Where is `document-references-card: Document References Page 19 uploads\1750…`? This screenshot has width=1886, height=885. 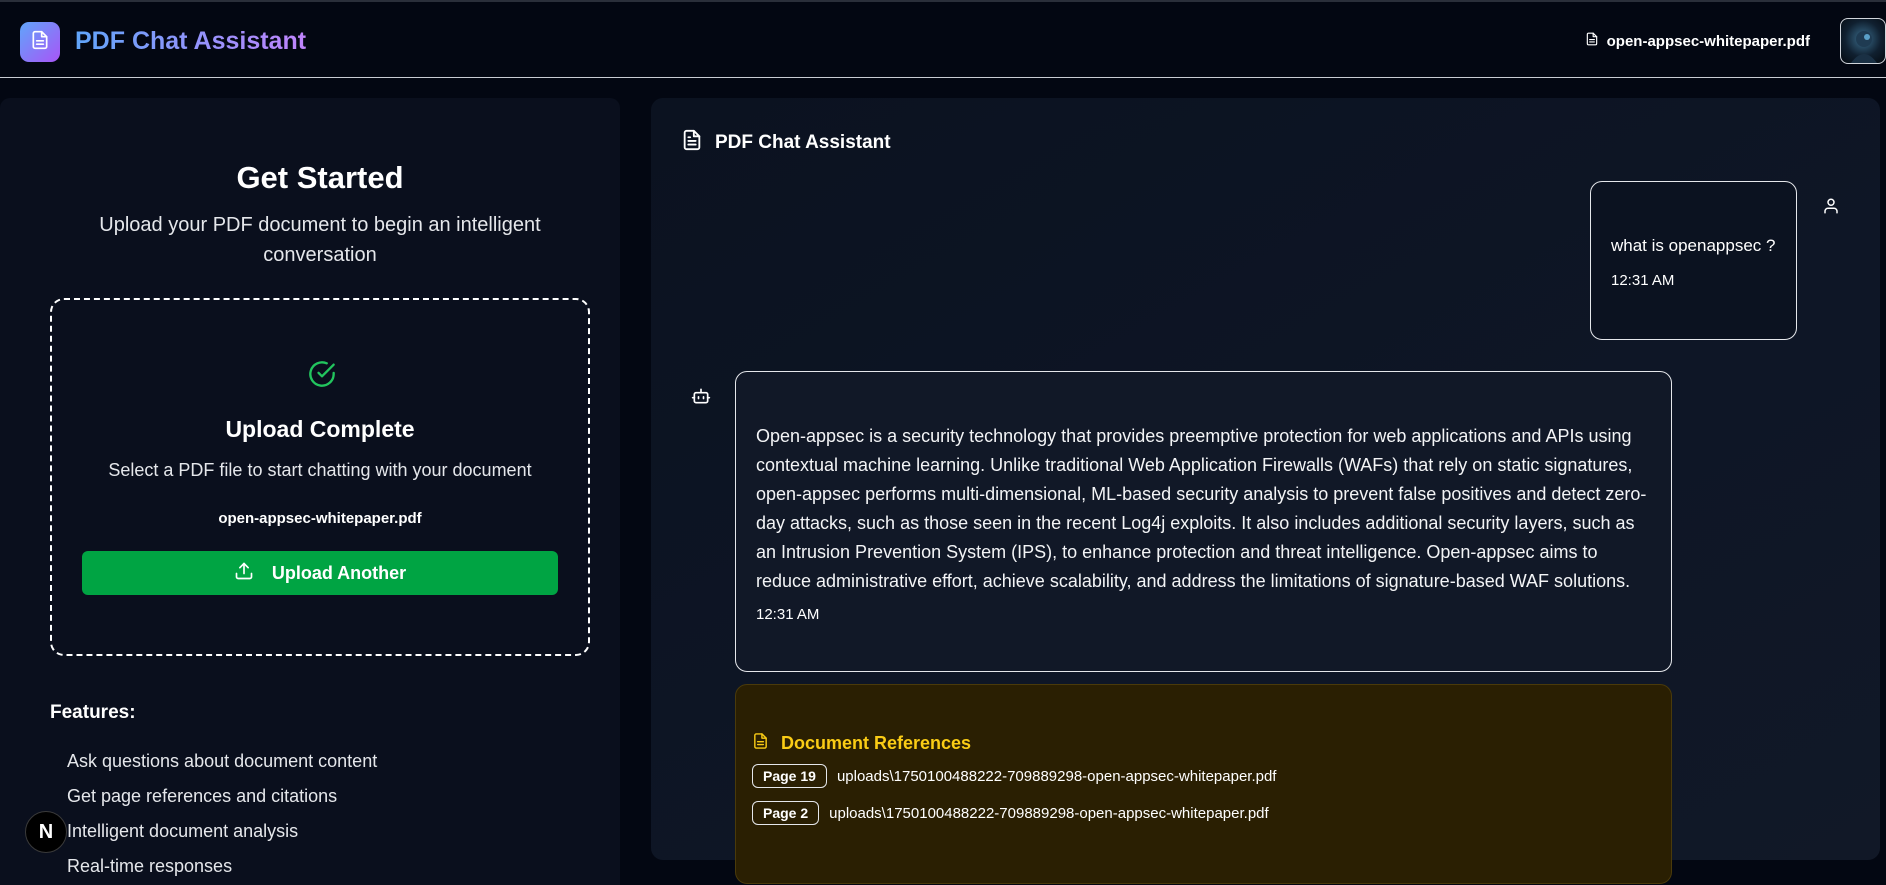 document-references-card: Document References Page 19 uploads\1750… is located at coordinates (1203, 784).